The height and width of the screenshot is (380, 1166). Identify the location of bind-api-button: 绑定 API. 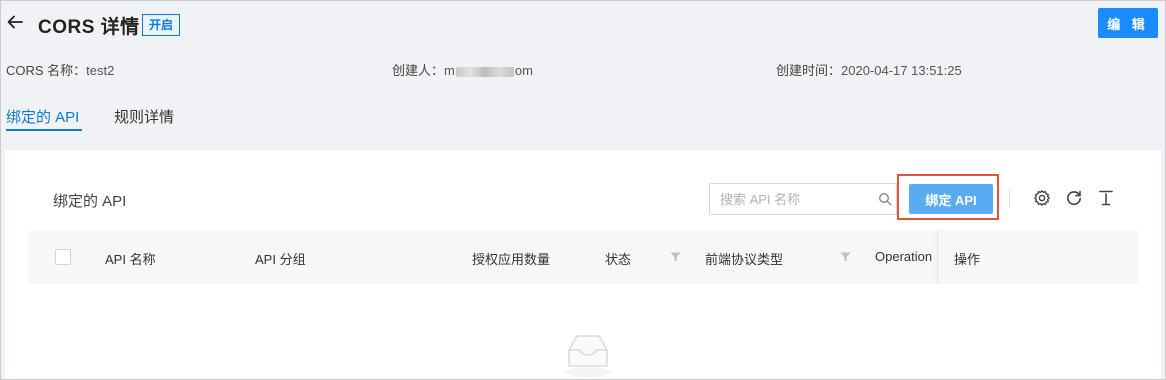
(951, 199).